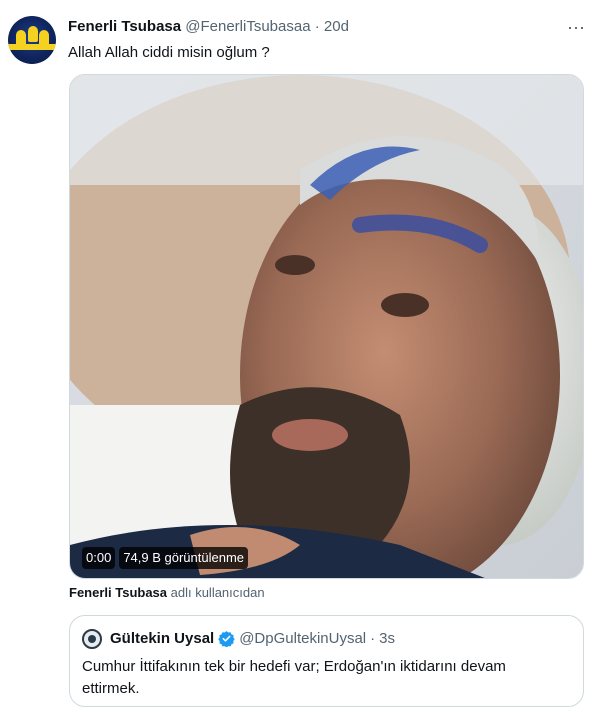 The width and height of the screenshot is (600, 720). What do you see at coordinates (169, 52) in the screenshot?
I see `tweet-text: Allah Allah ciddi misin oğlum ?` at bounding box center [169, 52].